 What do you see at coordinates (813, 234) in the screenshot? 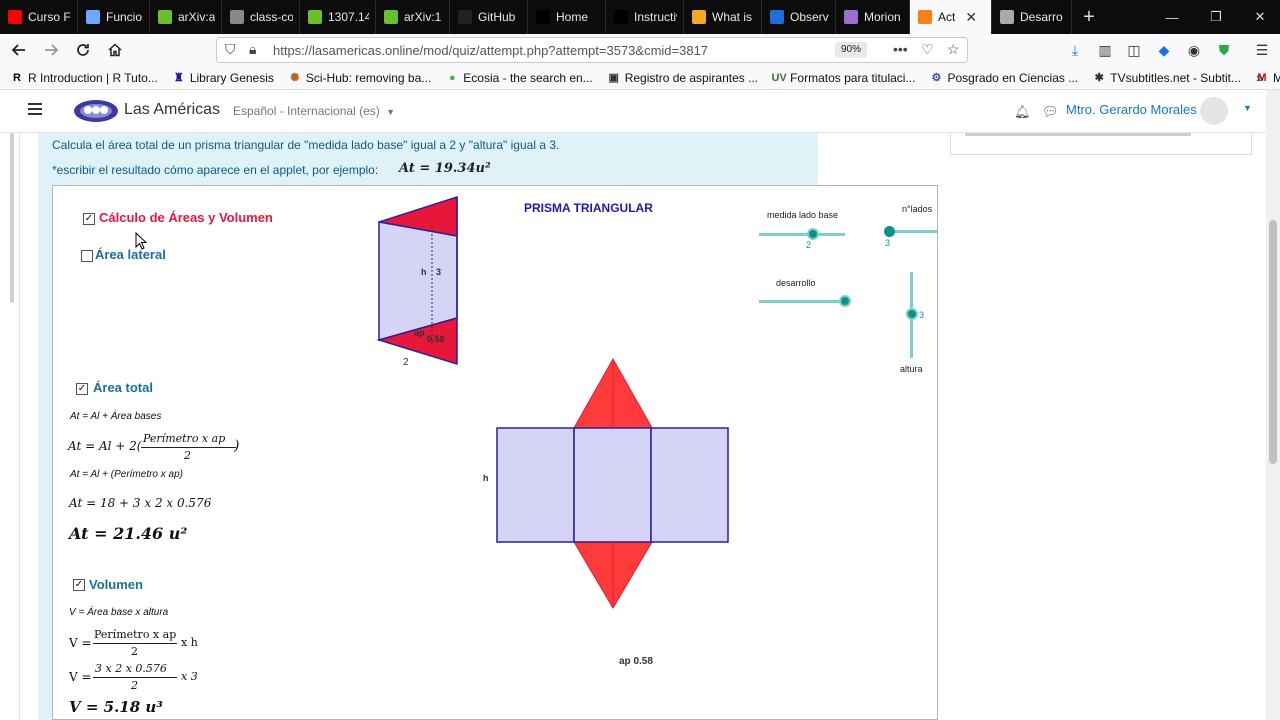
I see `slider-base-handle` at bounding box center [813, 234].